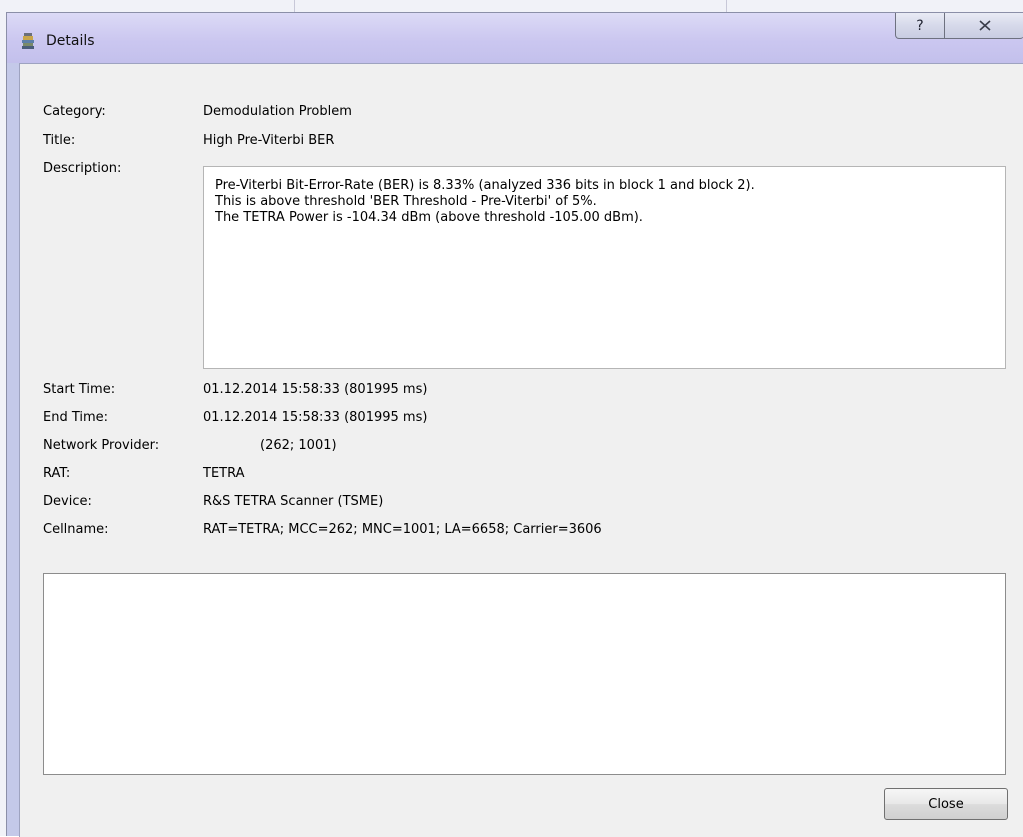 This screenshot has height=837, width=1023. What do you see at coordinates (57, 473) in the screenshot?
I see `rat-label: RAT:` at bounding box center [57, 473].